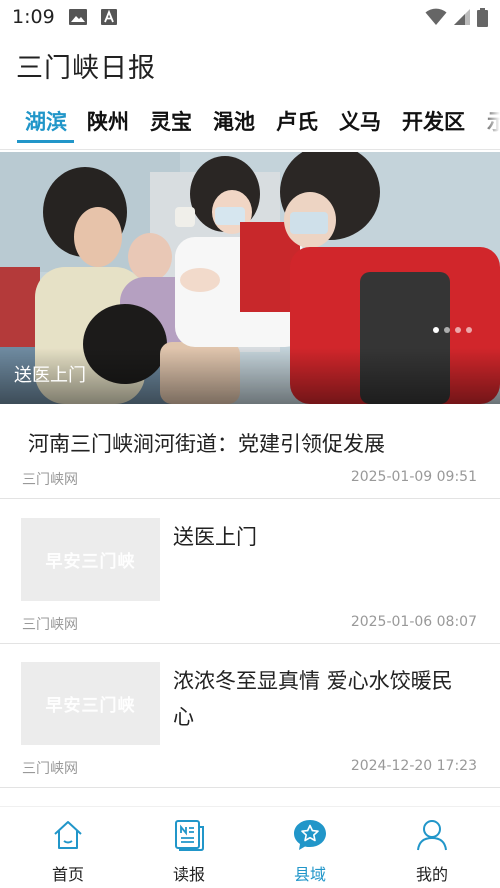 The height and width of the screenshot is (888, 500). I want to click on tab-yima: 义马, so click(360, 121).